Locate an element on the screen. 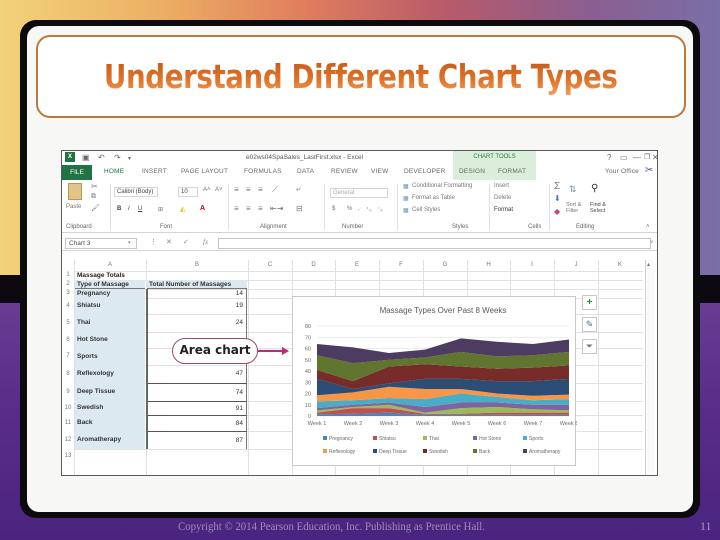 This screenshot has height=540, width=720. italic-button: I is located at coordinates (129, 209).